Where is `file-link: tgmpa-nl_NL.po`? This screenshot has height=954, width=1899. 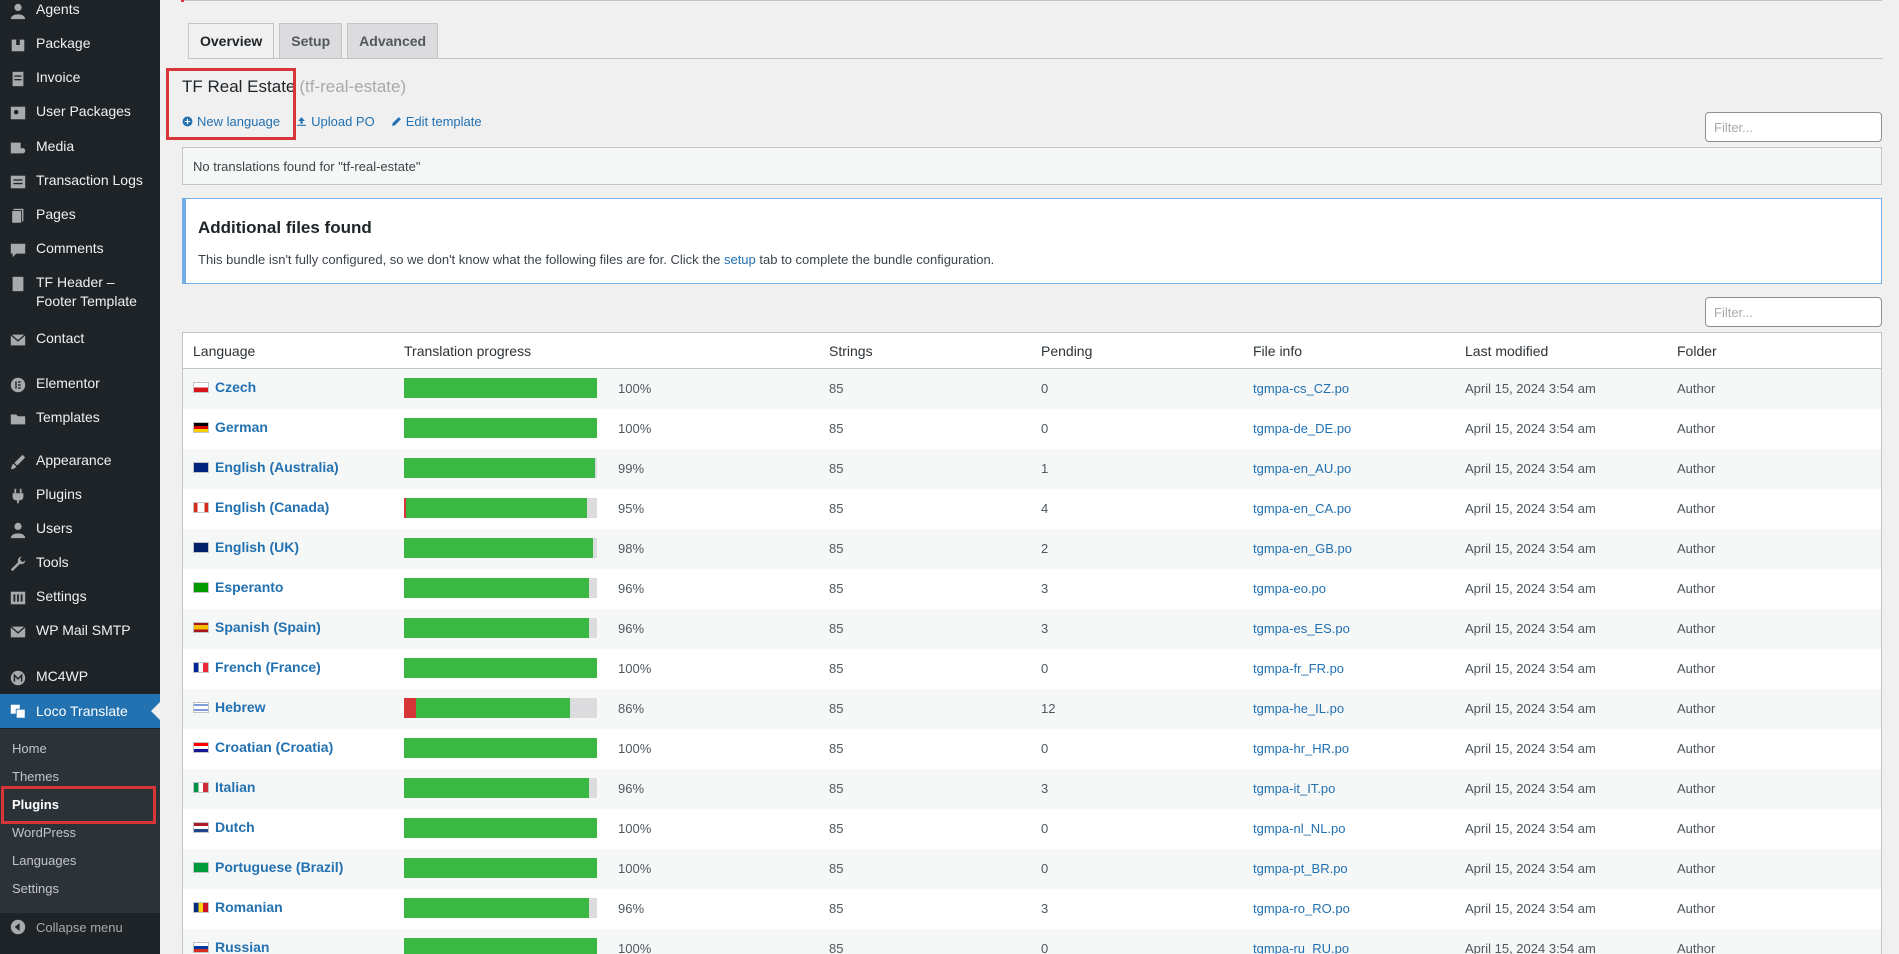
file-link: tgmpa-nl_NL.po is located at coordinates (1299, 828).